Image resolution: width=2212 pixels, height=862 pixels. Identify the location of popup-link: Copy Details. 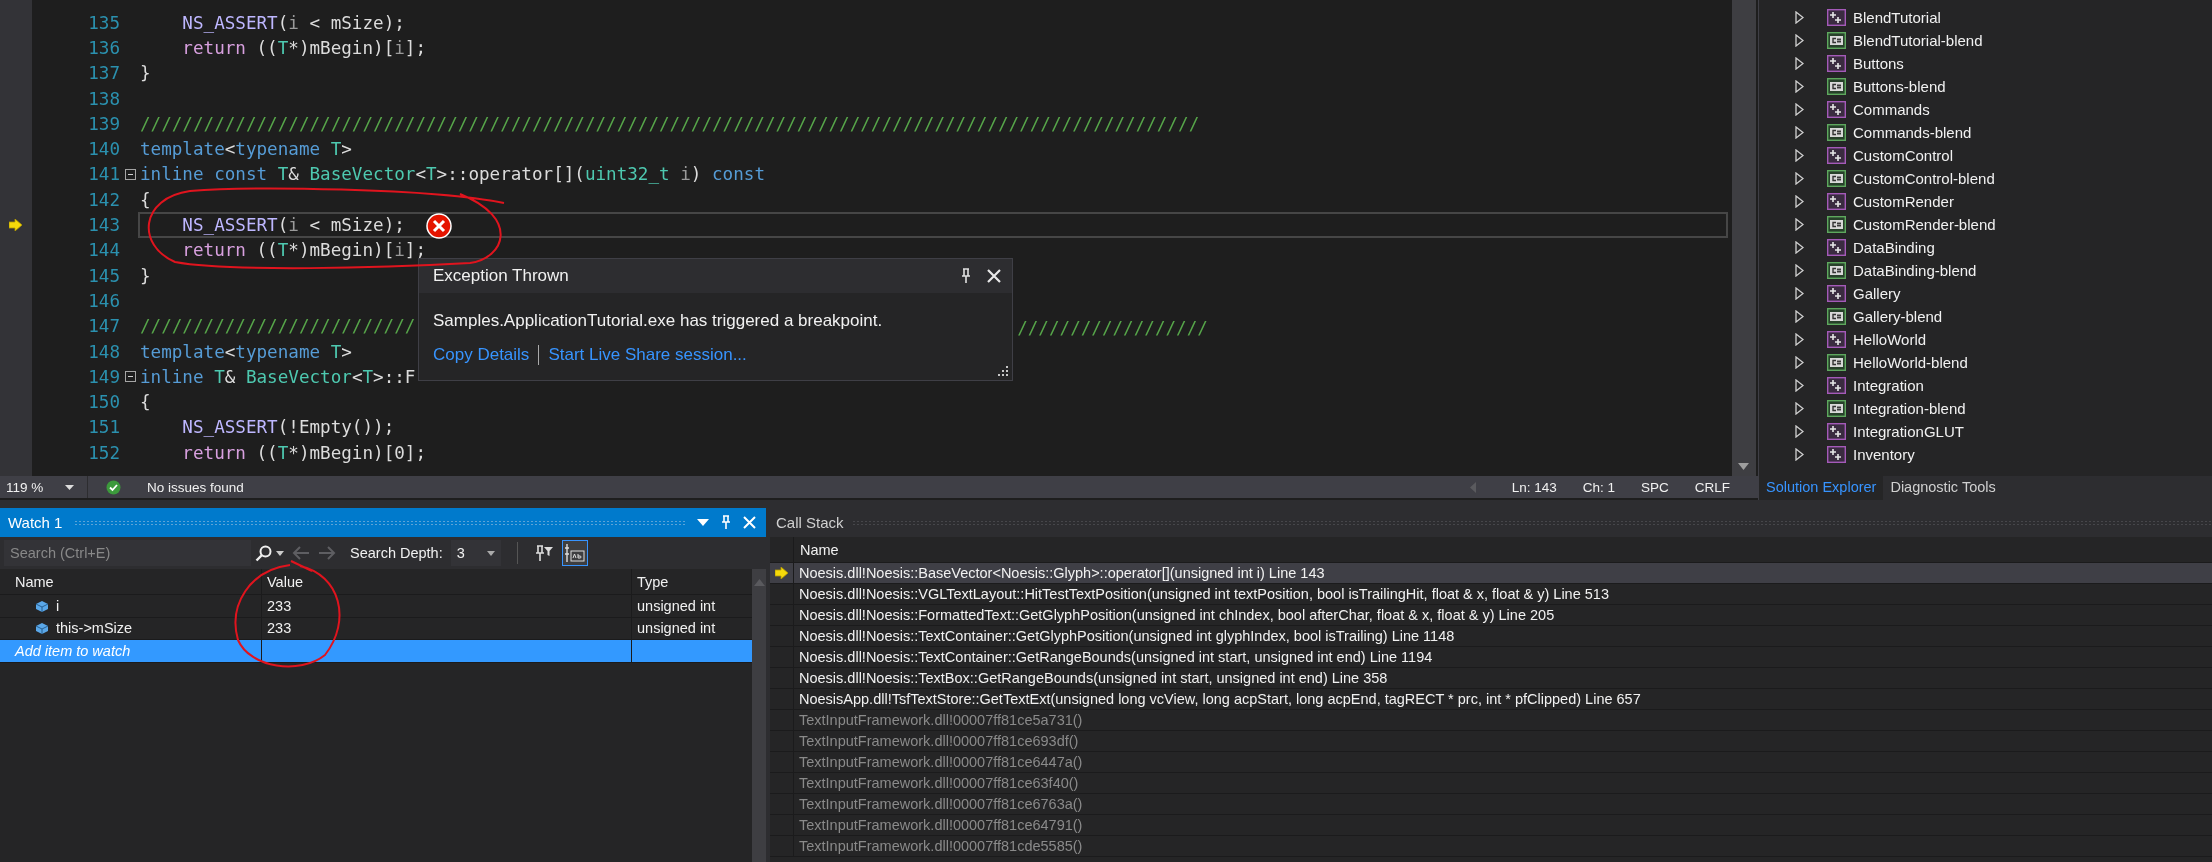
(481, 355).